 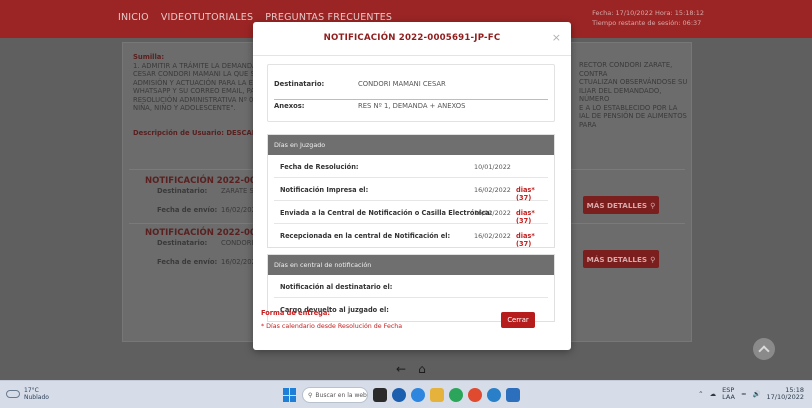 I want to click on sumilla-line: RESOLUCIÓN ADMINISTRATIVA Nº 0001, so click(x=200, y=99).